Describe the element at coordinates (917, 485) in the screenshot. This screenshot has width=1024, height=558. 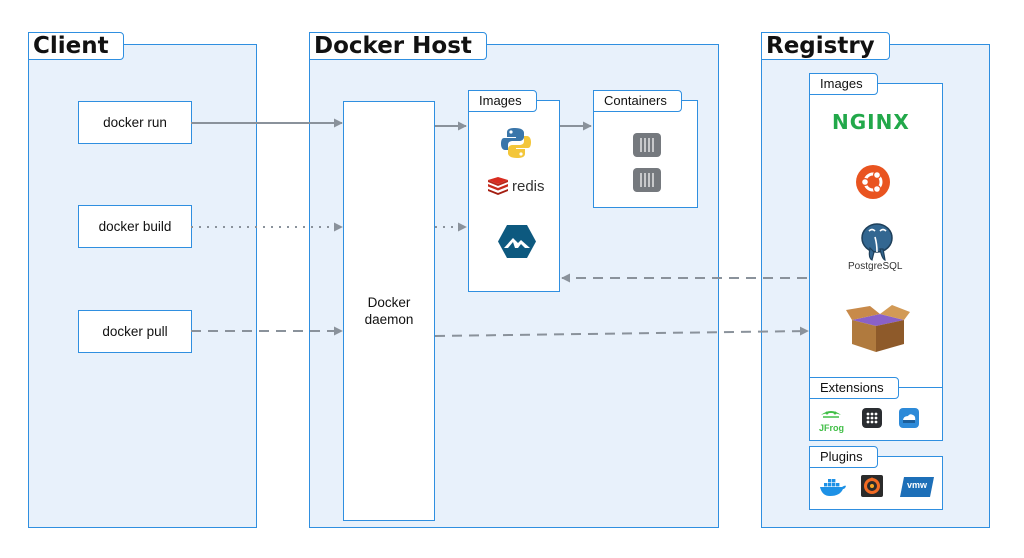
I see `vmware-logo-text: vmw` at that location.